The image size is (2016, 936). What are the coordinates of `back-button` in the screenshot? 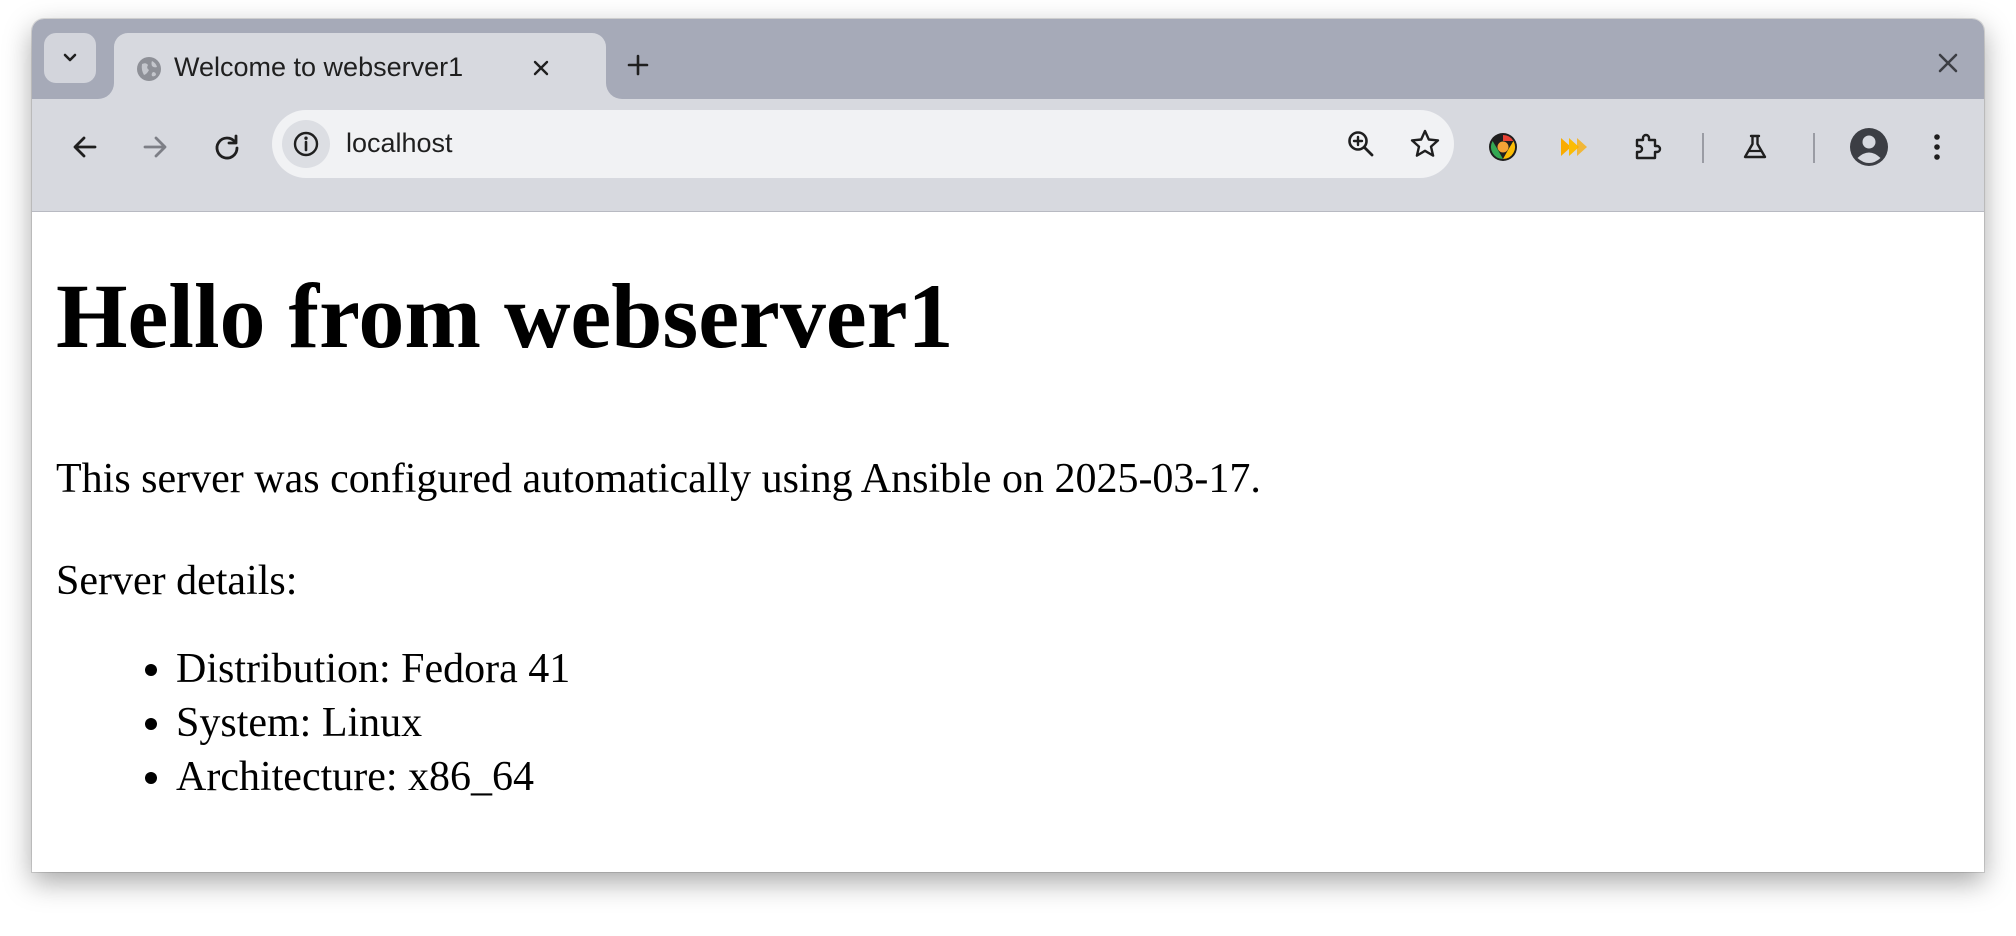 It's located at (85, 147).